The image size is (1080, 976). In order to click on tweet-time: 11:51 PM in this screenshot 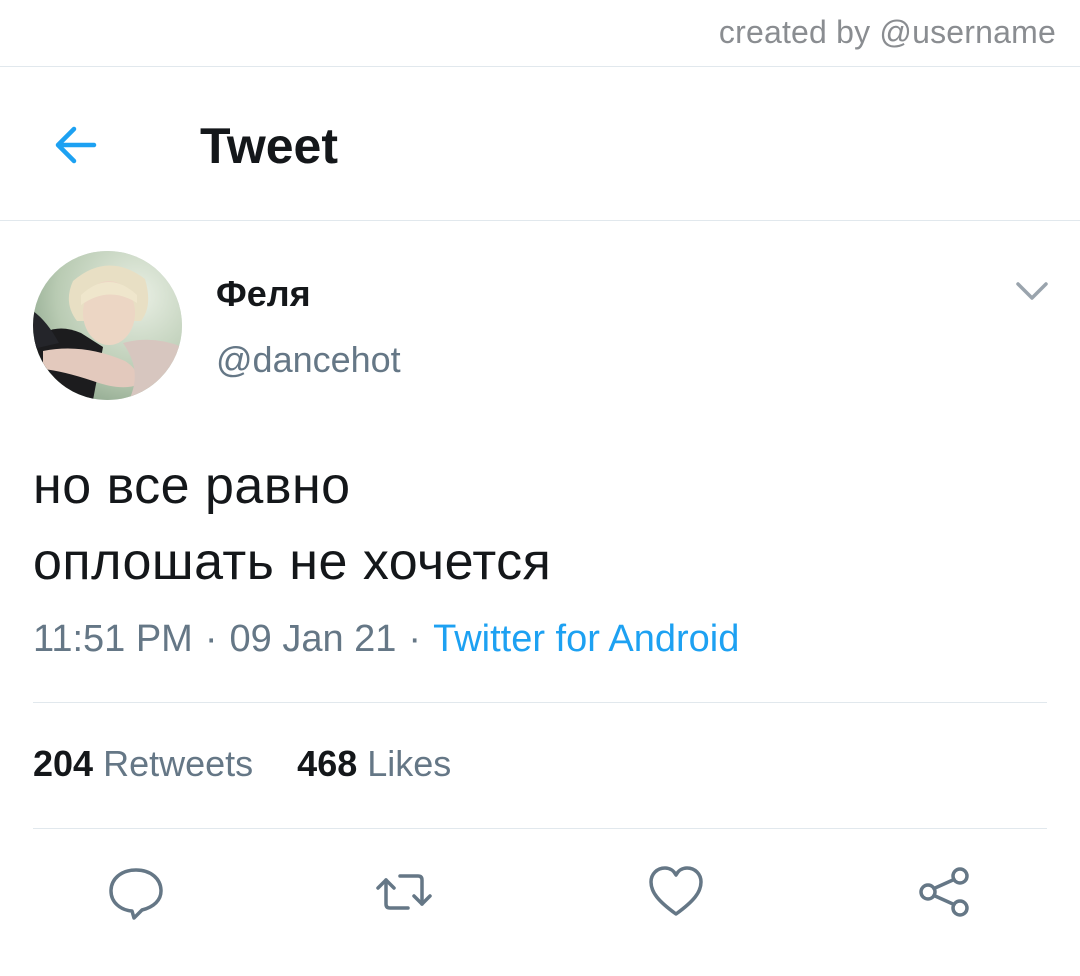, I will do `click(113, 639)`.